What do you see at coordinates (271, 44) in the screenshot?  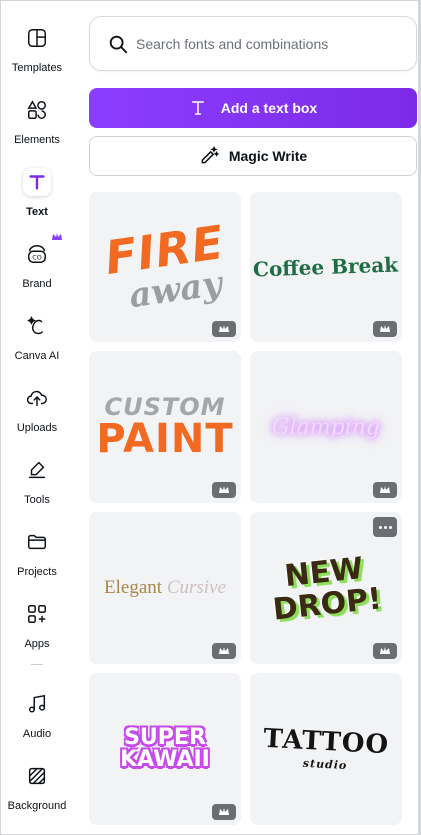 I see `search-input` at bounding box center [271, 44].